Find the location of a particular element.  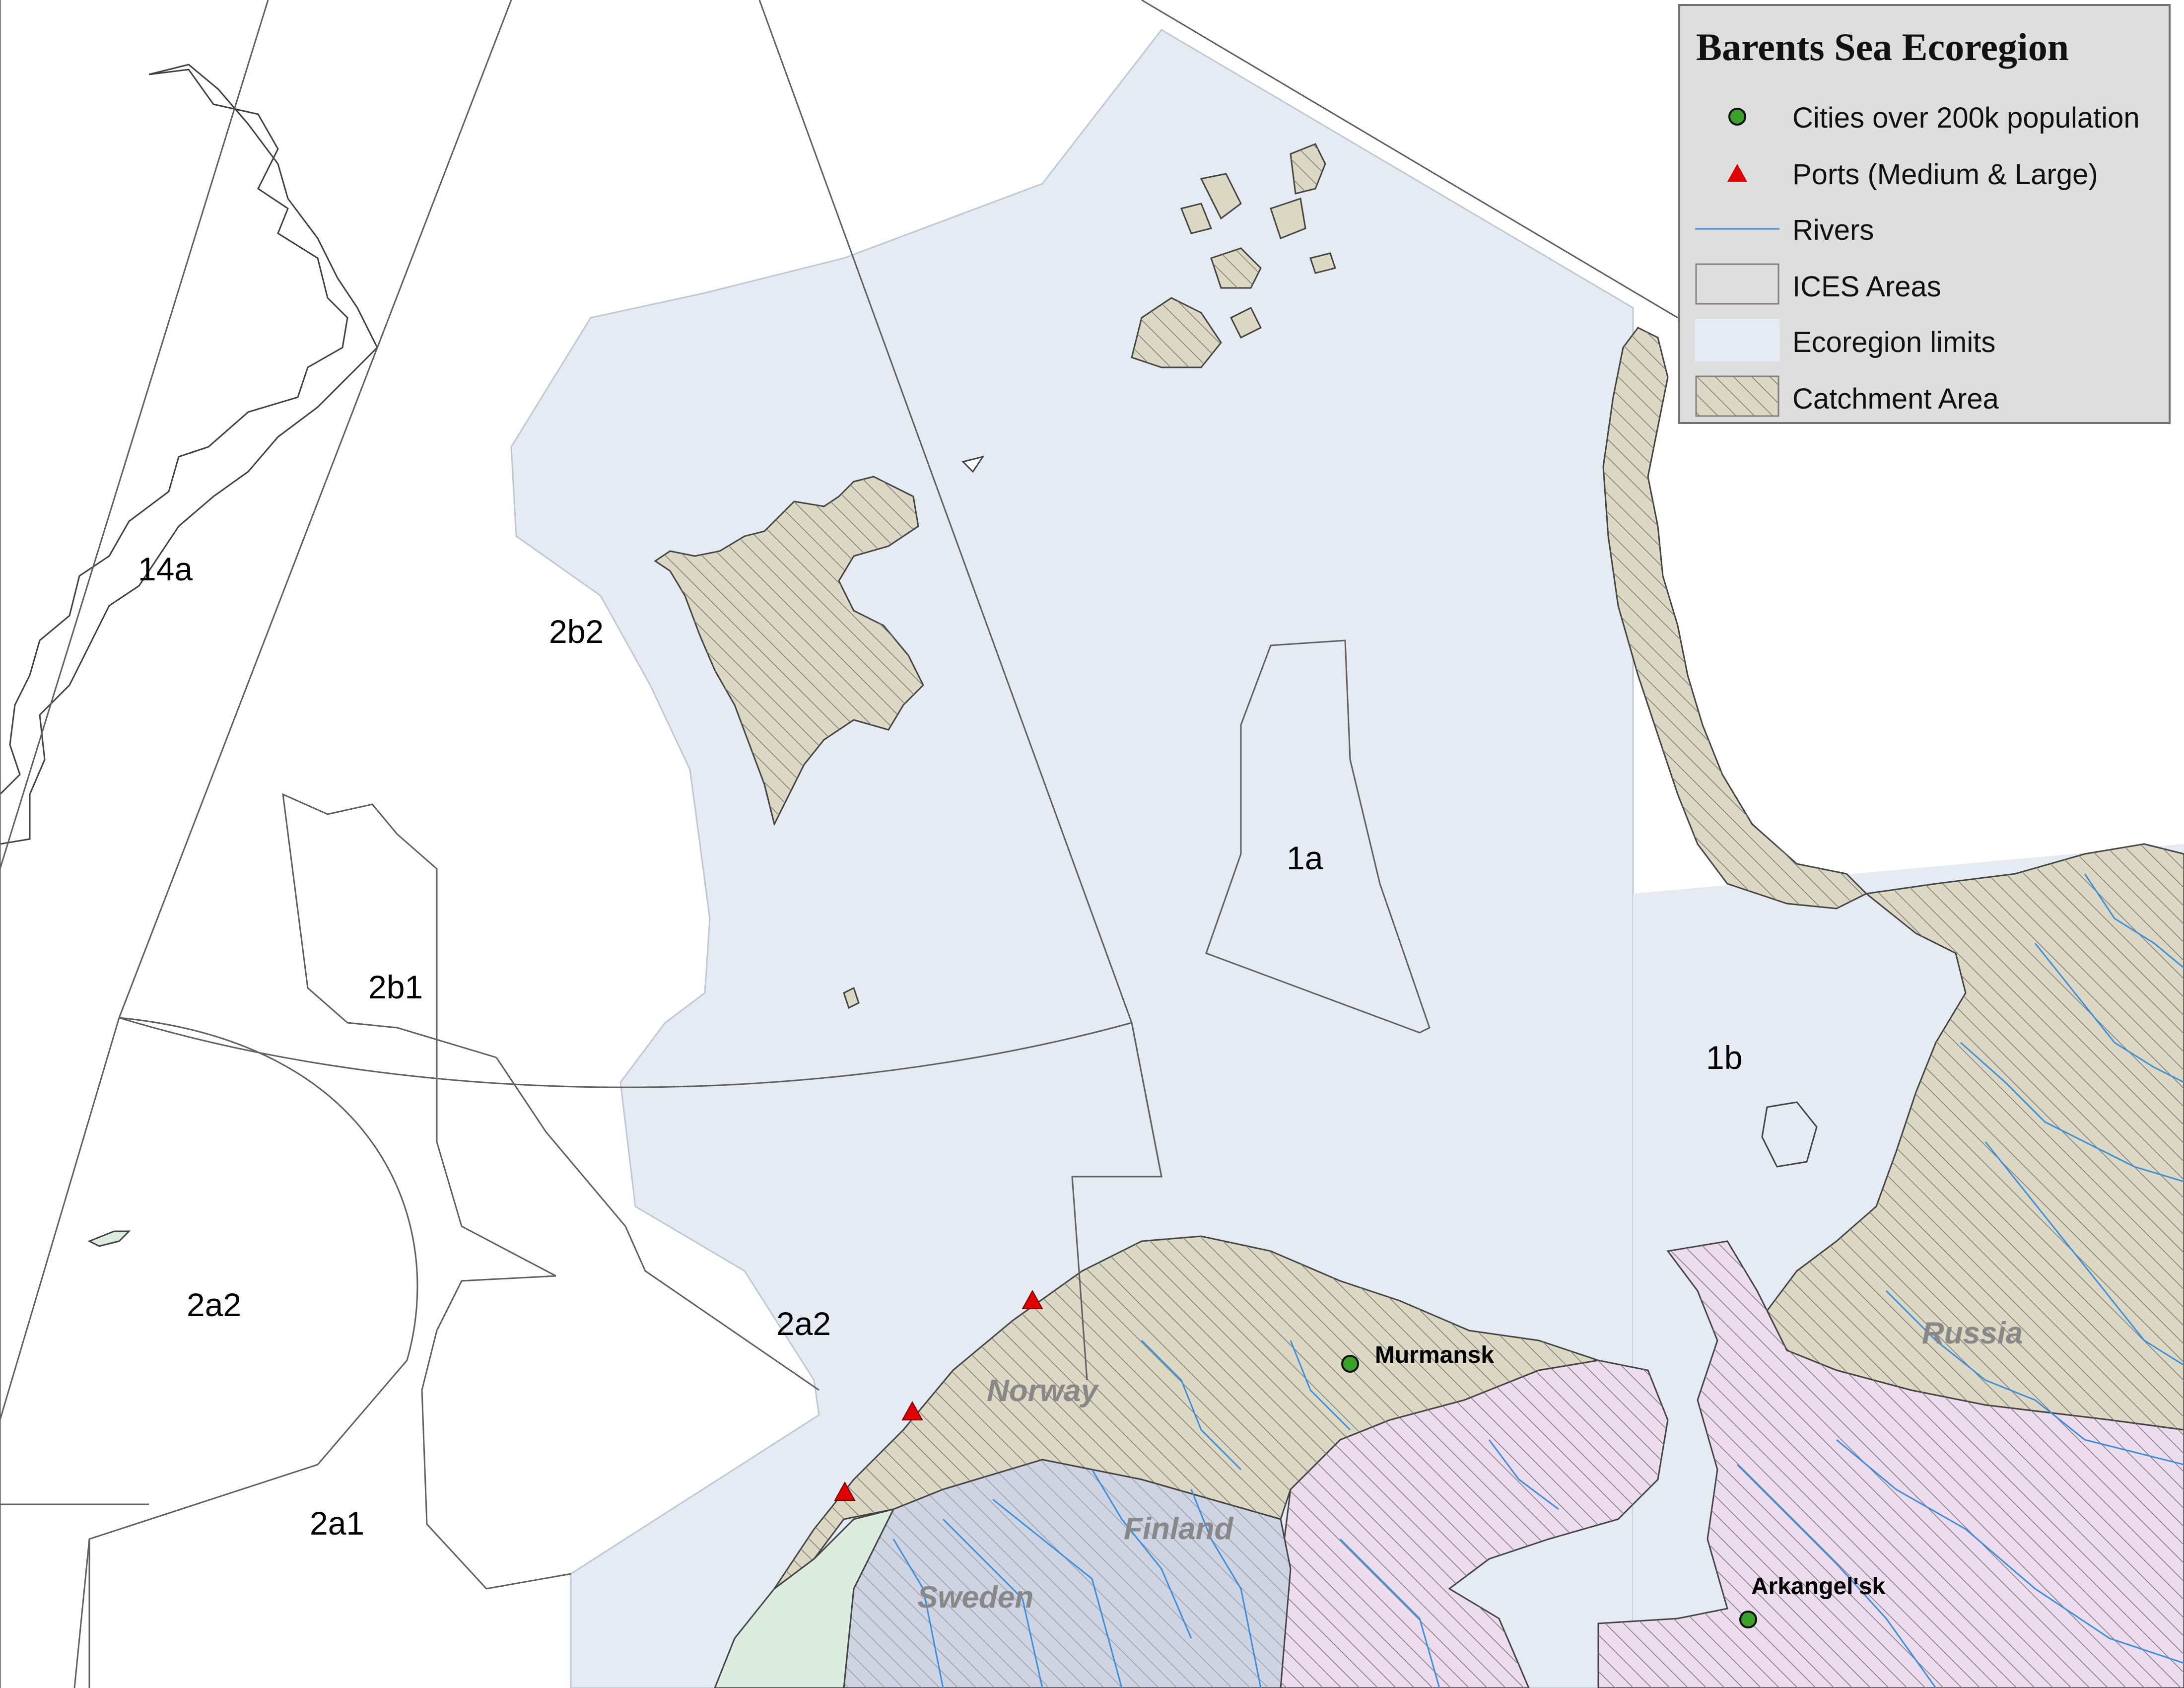

catchment-hatch-swatch is located at coordinates (1737, 396).